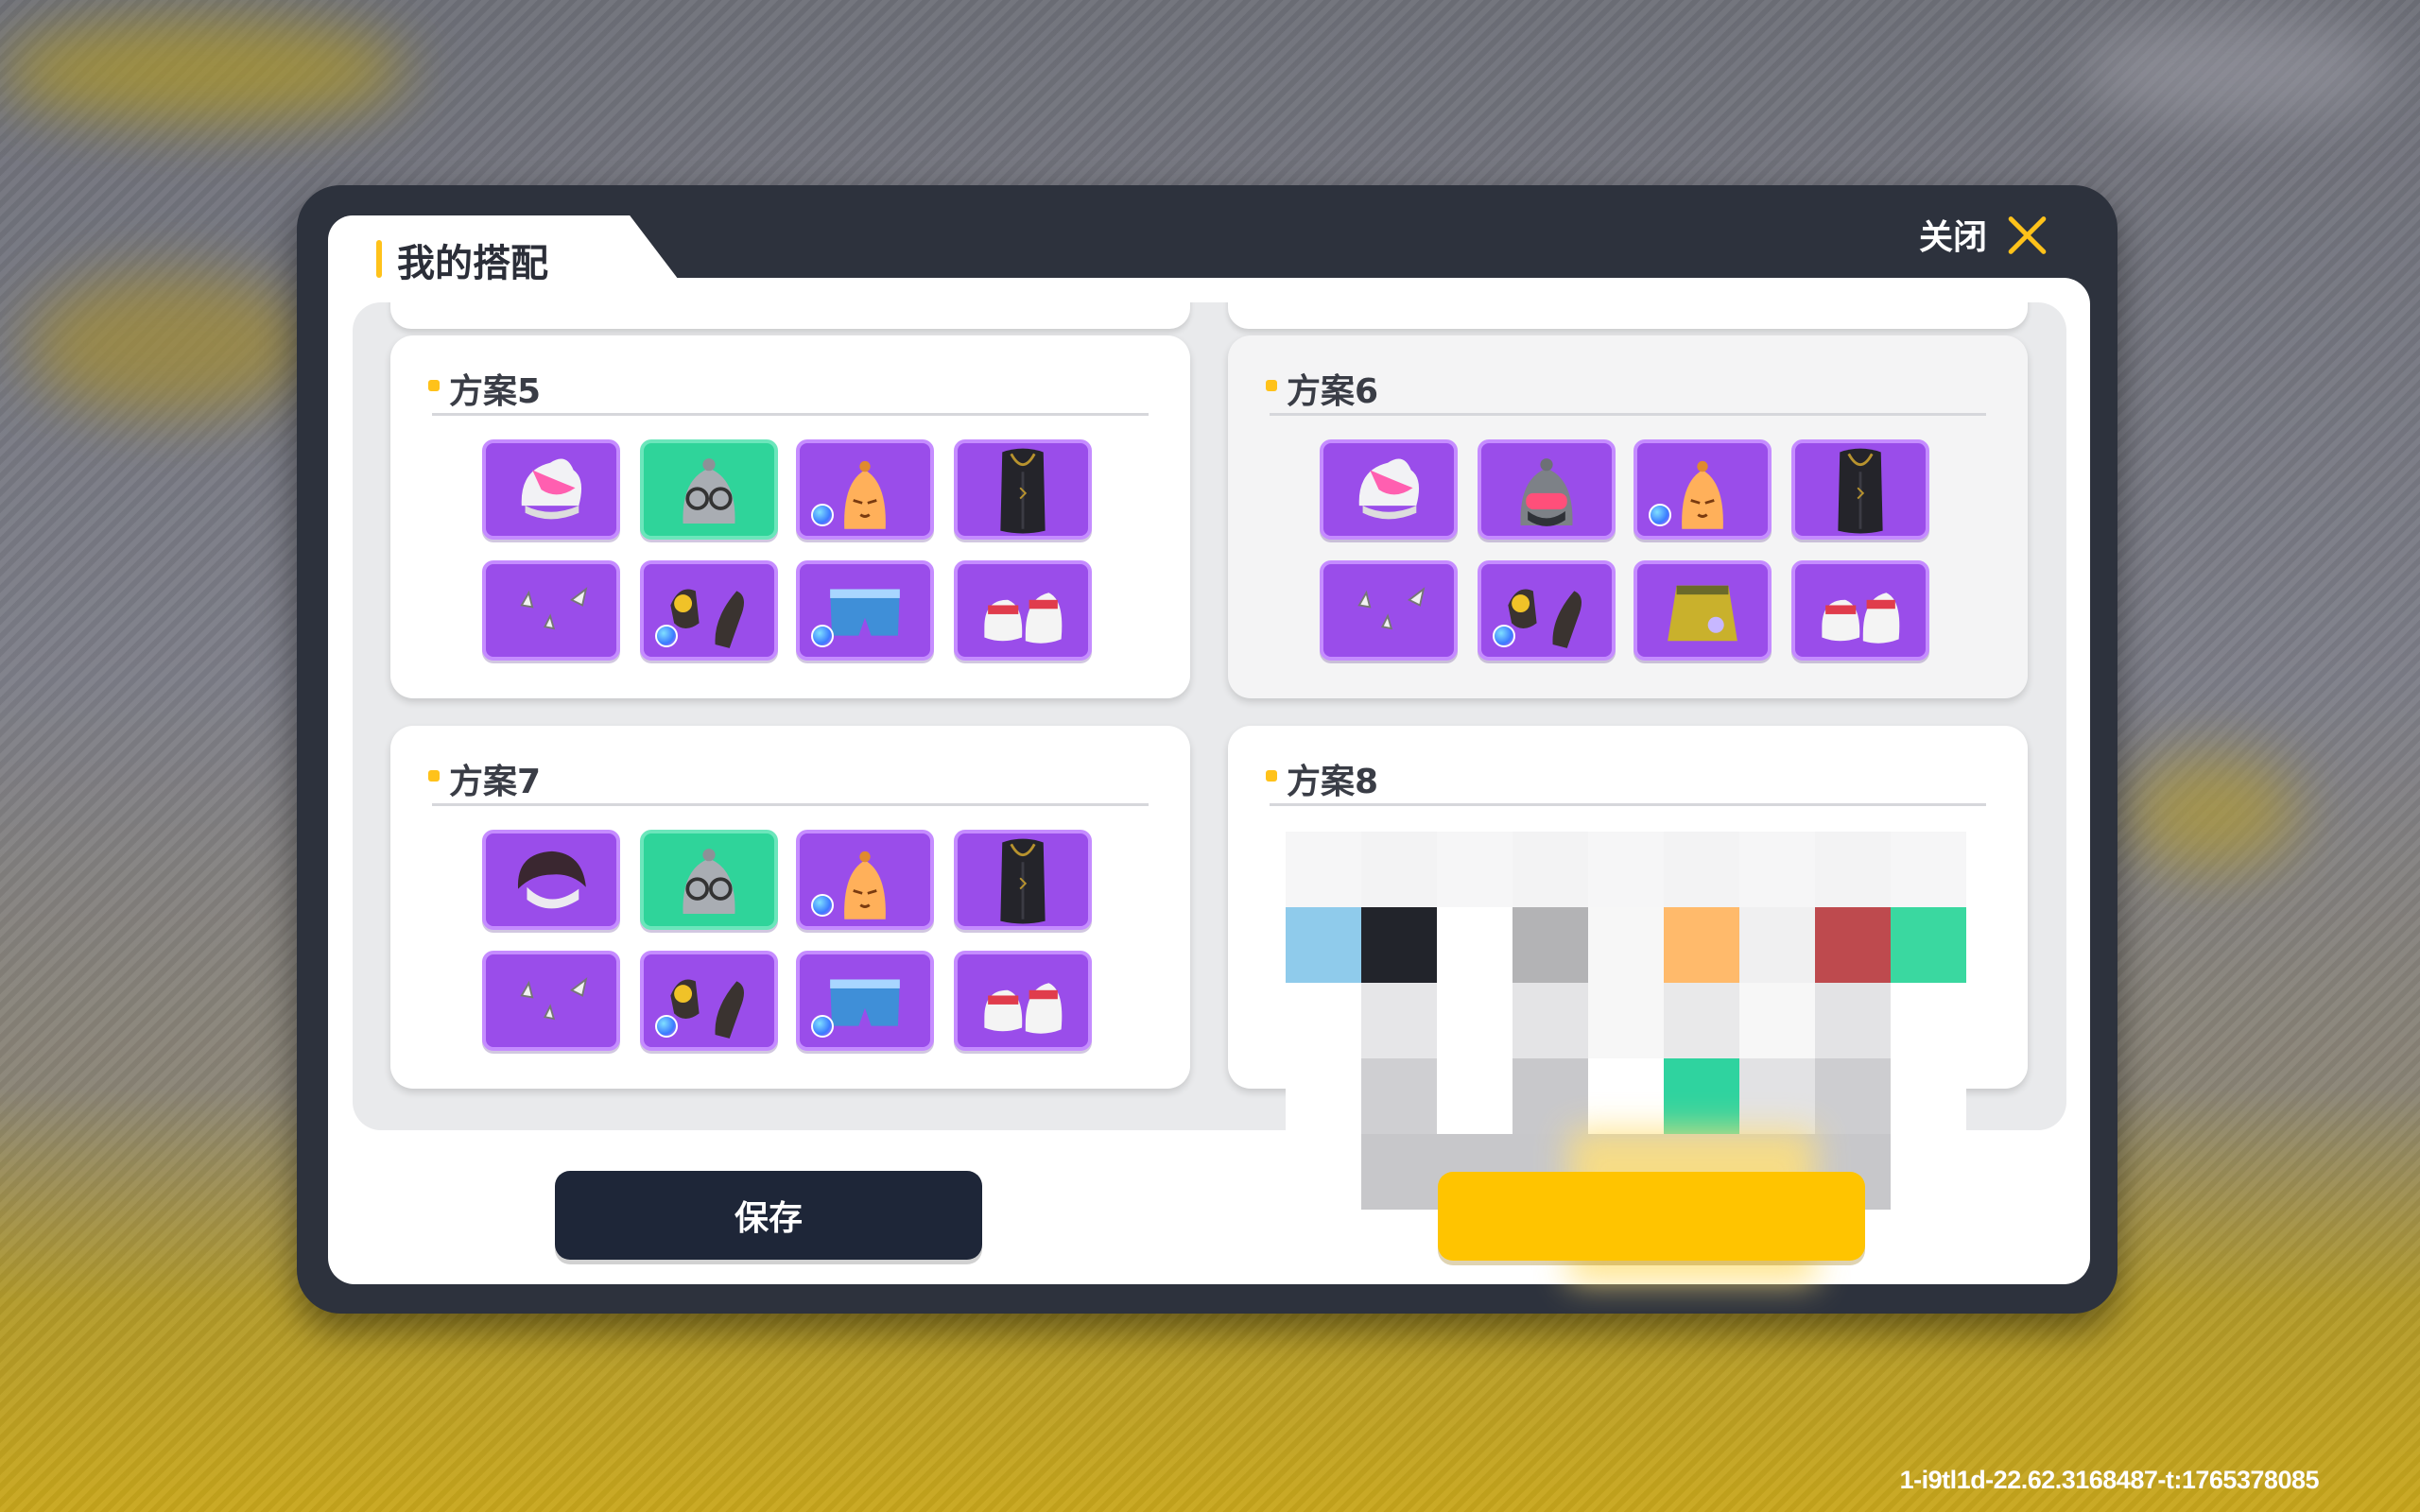  What do you see at coordinates (1651, 1216) in the screenshot?
I see `apply-button` at bounding box center [1651, 1216].